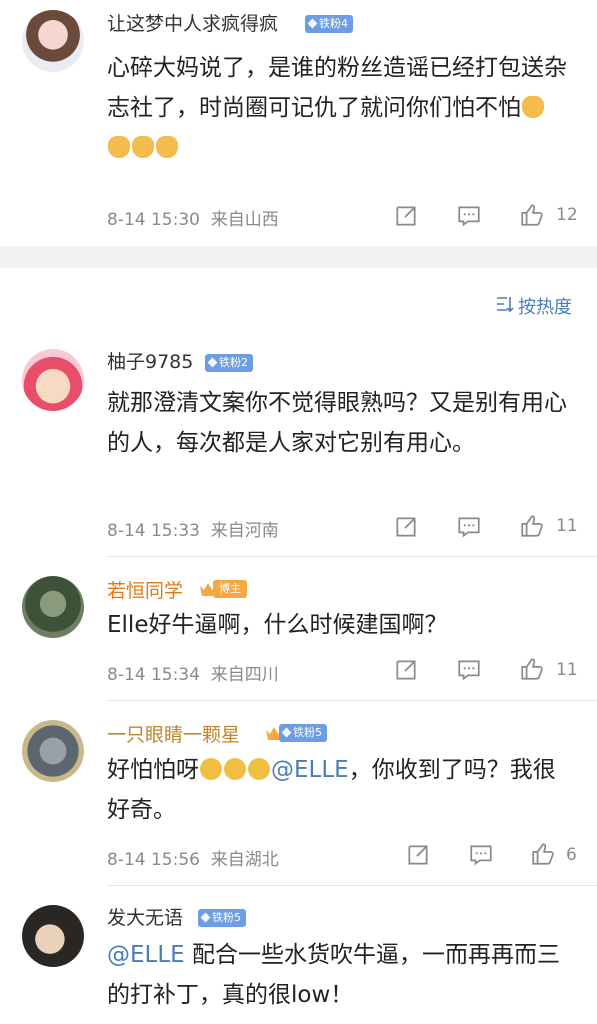 The width and height of the screenshot is (597, 1024). I want to click on comment-text: 心碎大妈说了，是谁的粉丝造谣已经打包送杂志社了，时尚圈可记仇了就问你们怕不怕, so click(337, 108).